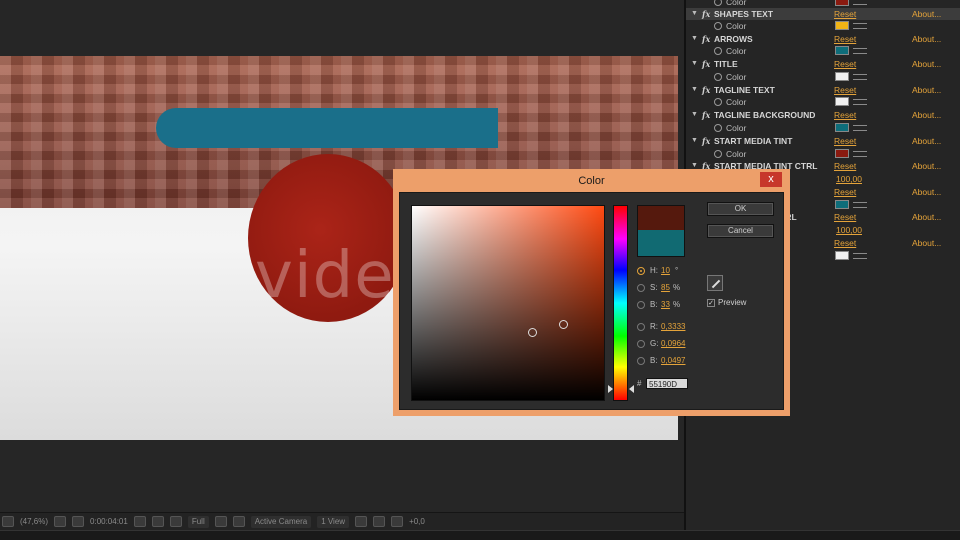 The image size is (960, 540). Describe the element at coordinates (661, 243) in the screenshot. I see `original-color-swatch` at that location.